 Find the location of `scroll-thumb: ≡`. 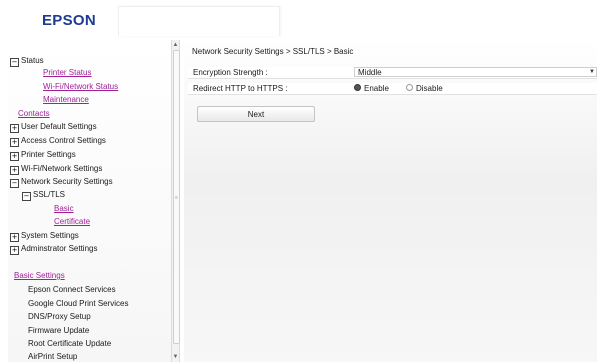

scroll-thumb: ≡ is located at coordinates (176, 197).